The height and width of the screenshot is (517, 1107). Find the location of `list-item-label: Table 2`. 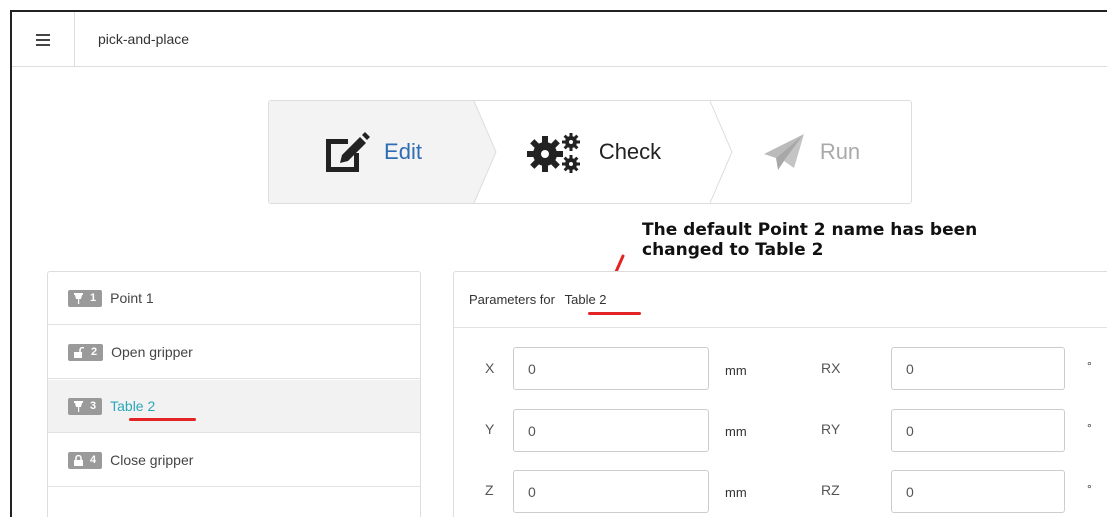

list-item-label: Table 2 is located at coordinates (133, 406).